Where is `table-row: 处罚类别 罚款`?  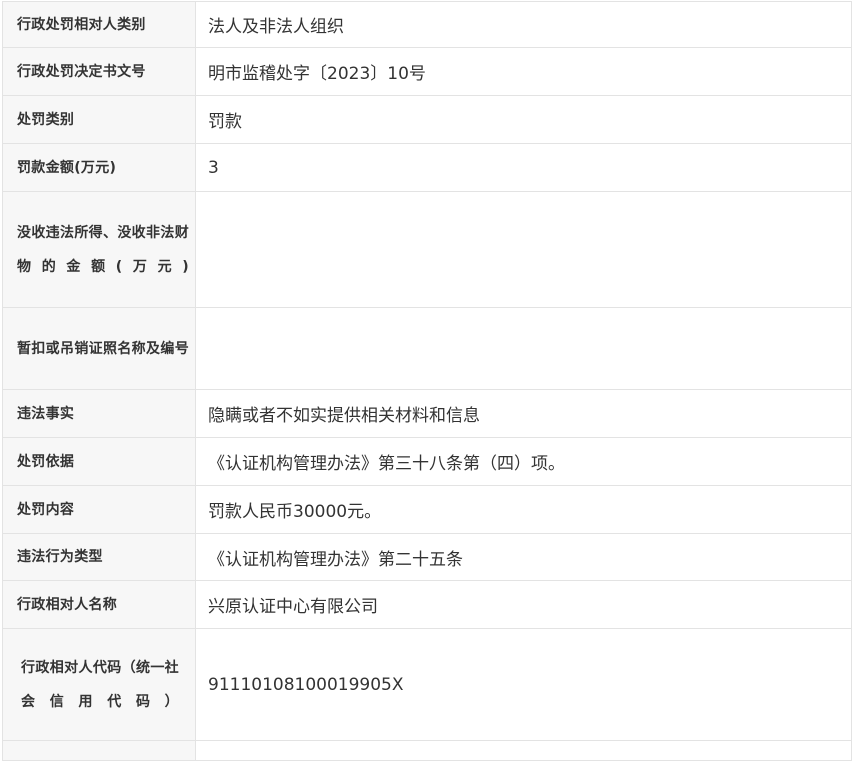 table-row: 处罚类别 罚款 is located at coordinates (427, 119).